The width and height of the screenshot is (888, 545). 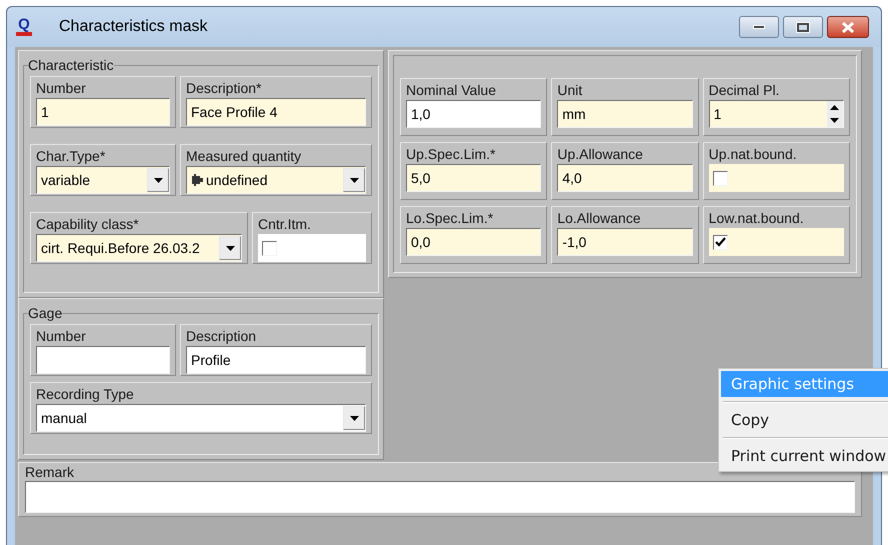 What do you see at coordinates (756, 218) in the screenshot?
I see `field-label: Low.nat.bound.` at bounding box center [756, 218].